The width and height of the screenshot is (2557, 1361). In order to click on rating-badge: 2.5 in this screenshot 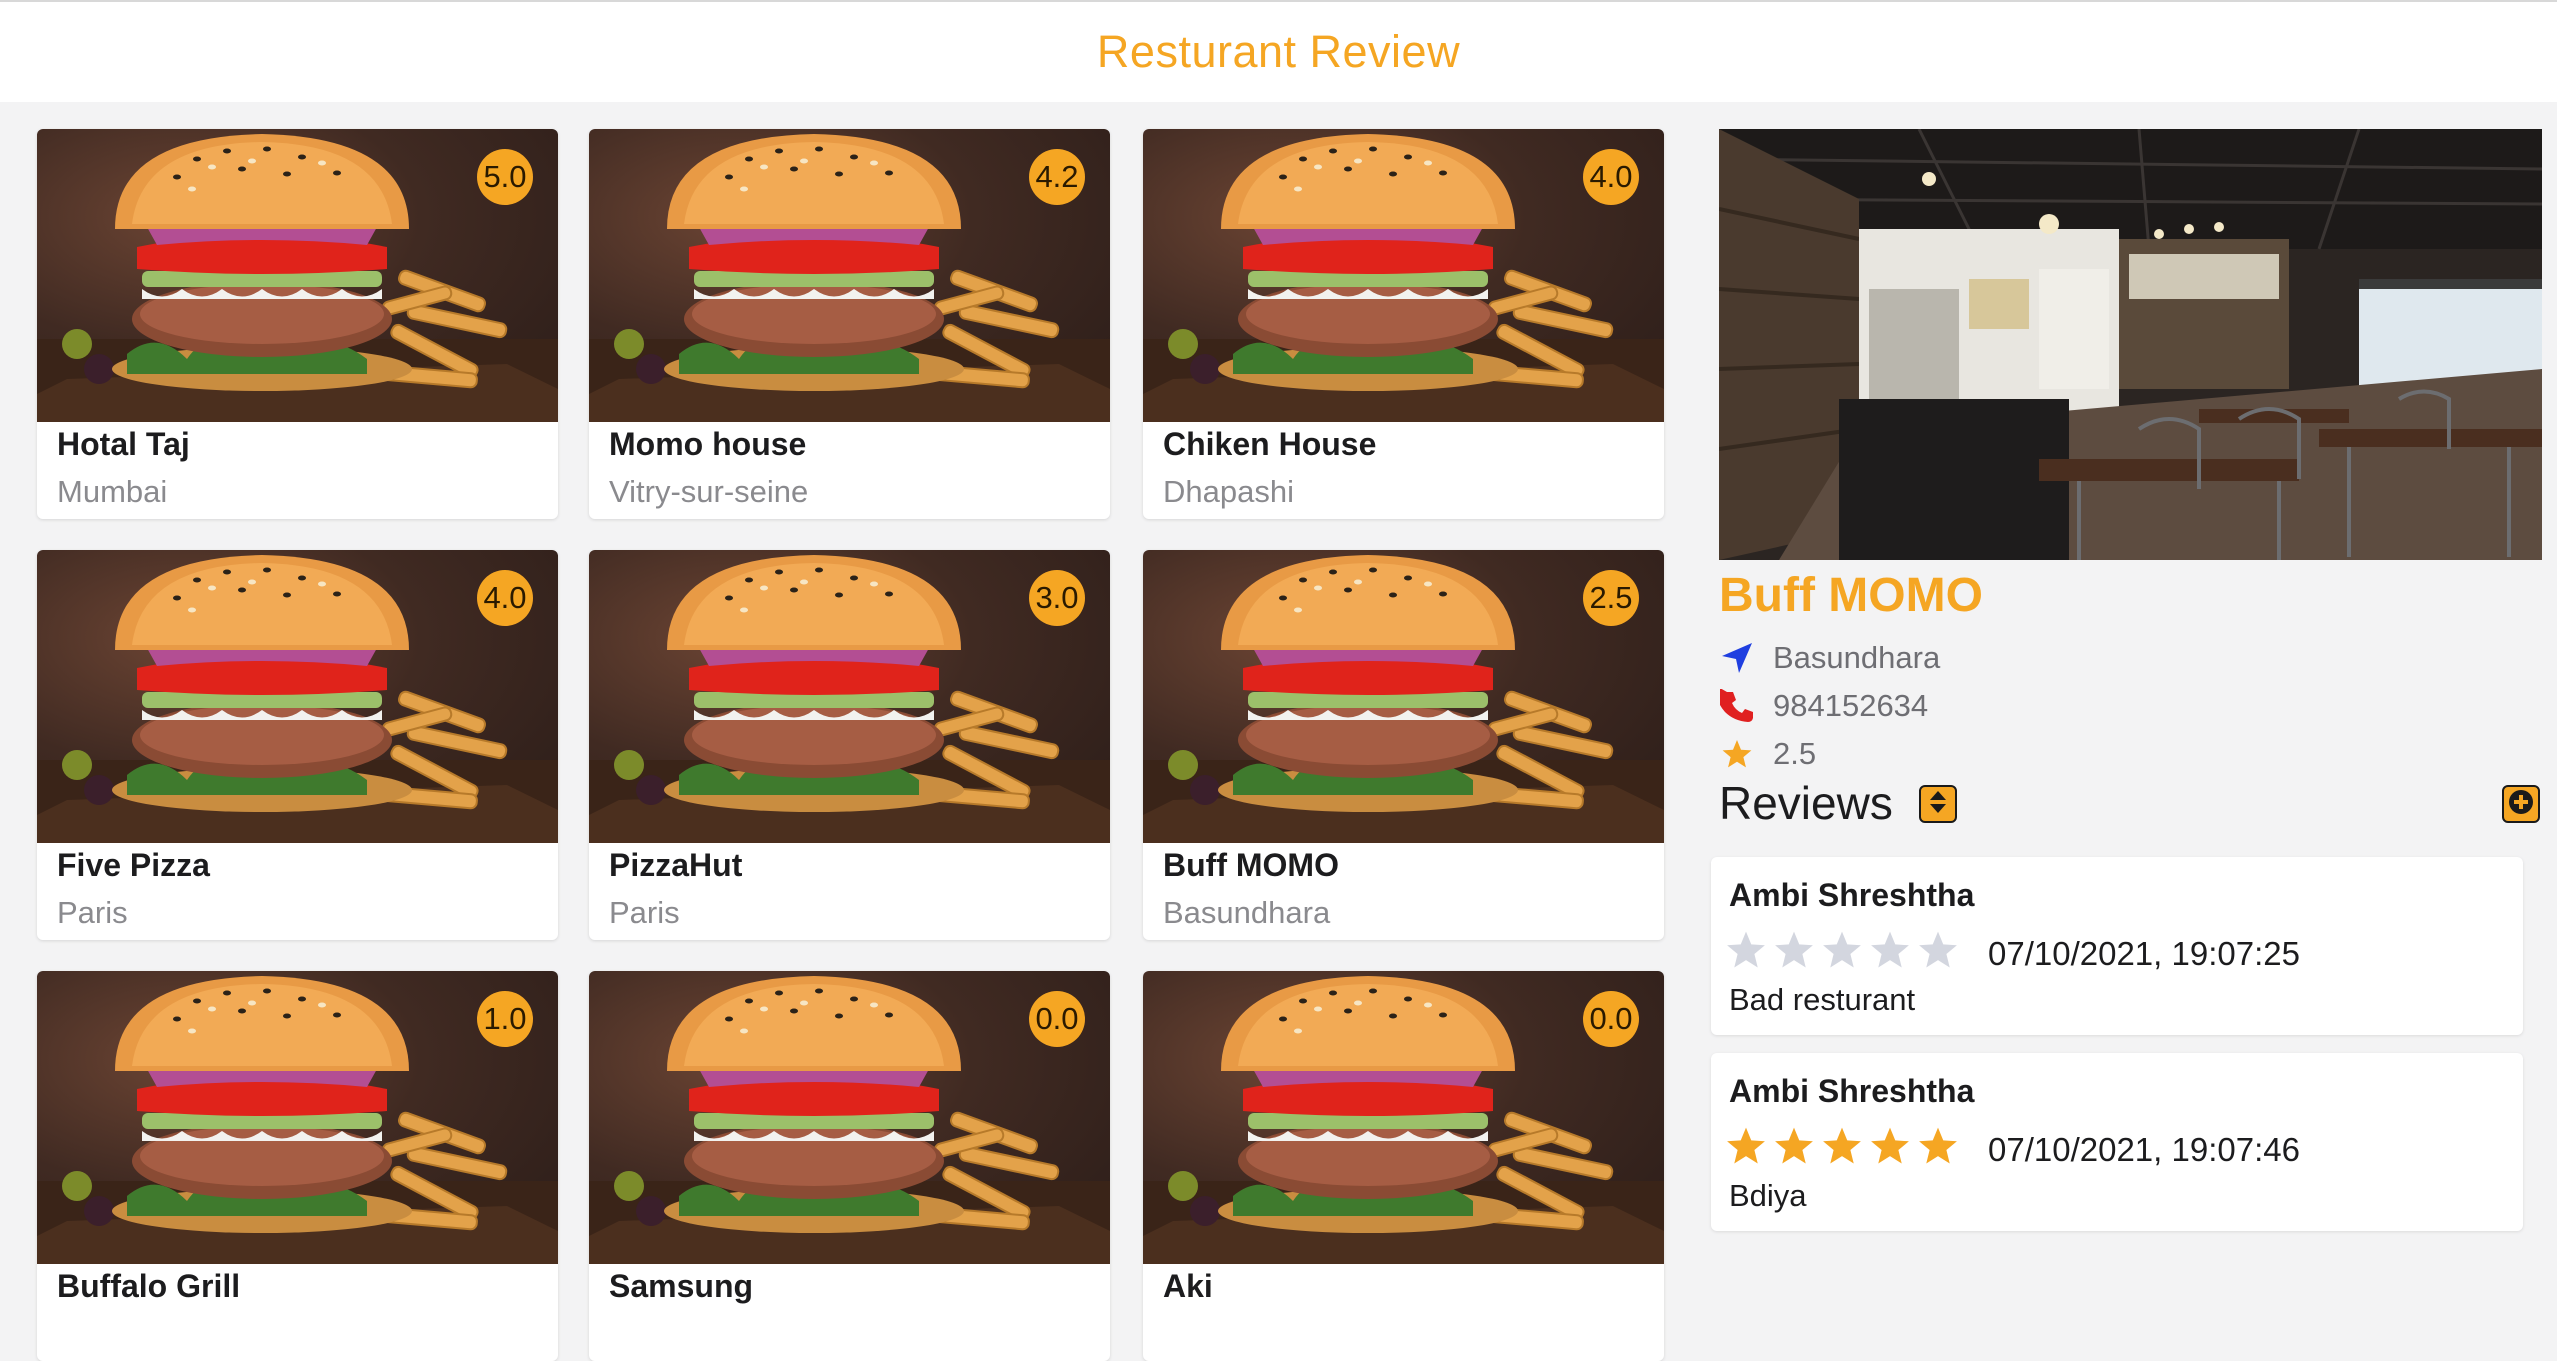, I will do `click(1611, 598)`.